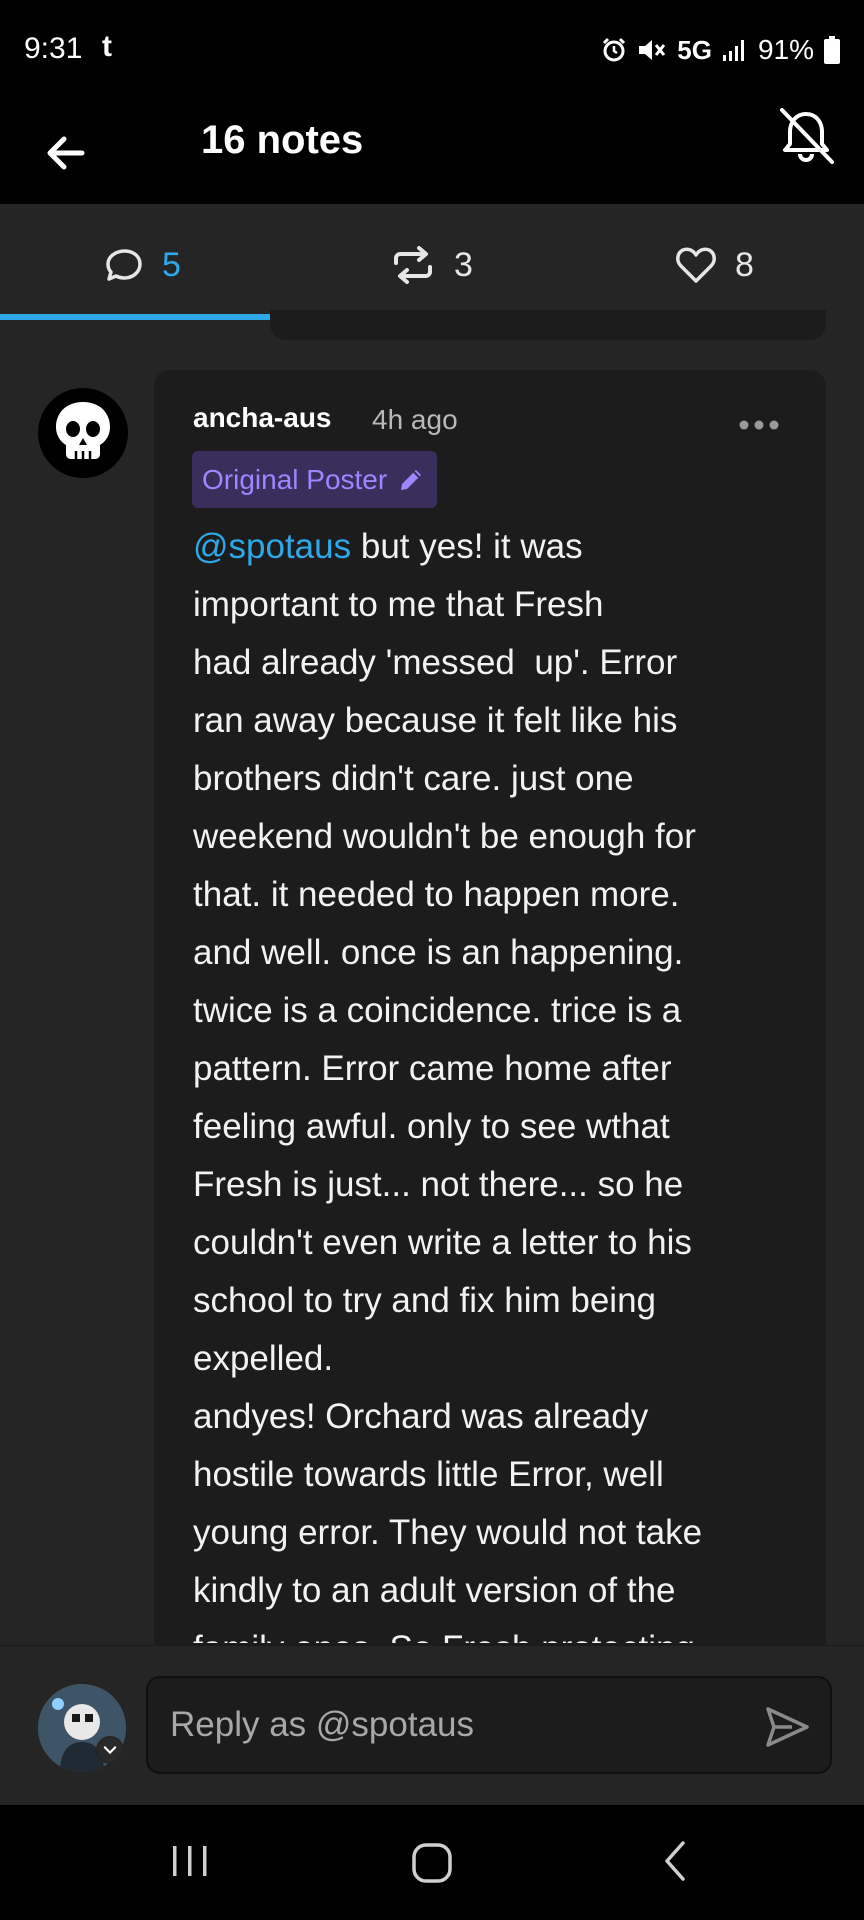 The image size is (864, 1920). What do you see at coordinates (489, 1725) in the screenshot?
I see `reply-input: Reply as @spotaus` at bounding box center [489, 1725].